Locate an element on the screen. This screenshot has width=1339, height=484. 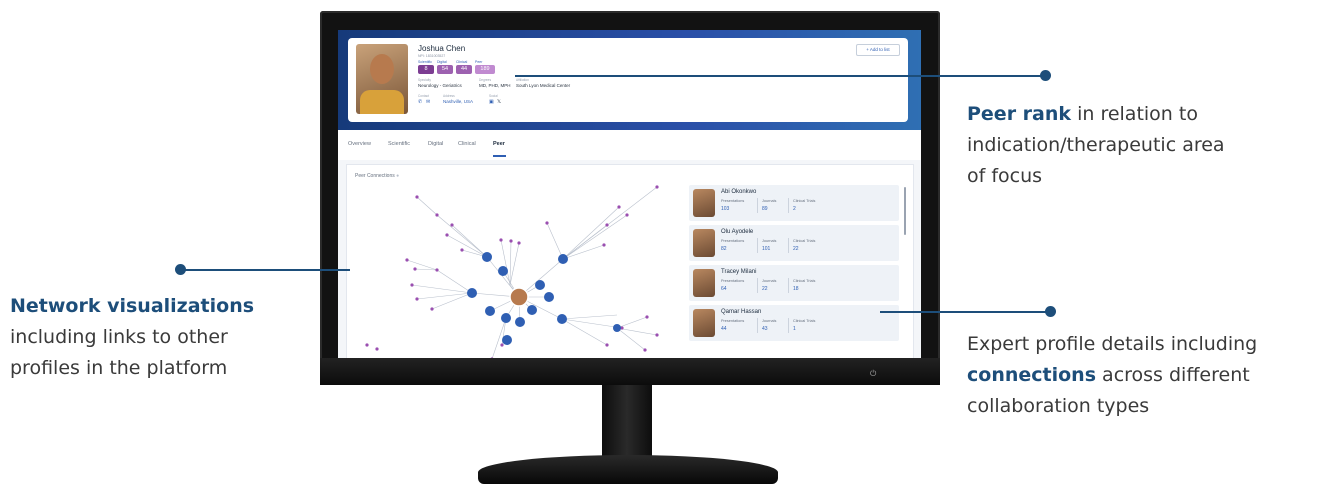
score-label-peer: Peer is located at coordinates (479, 62).